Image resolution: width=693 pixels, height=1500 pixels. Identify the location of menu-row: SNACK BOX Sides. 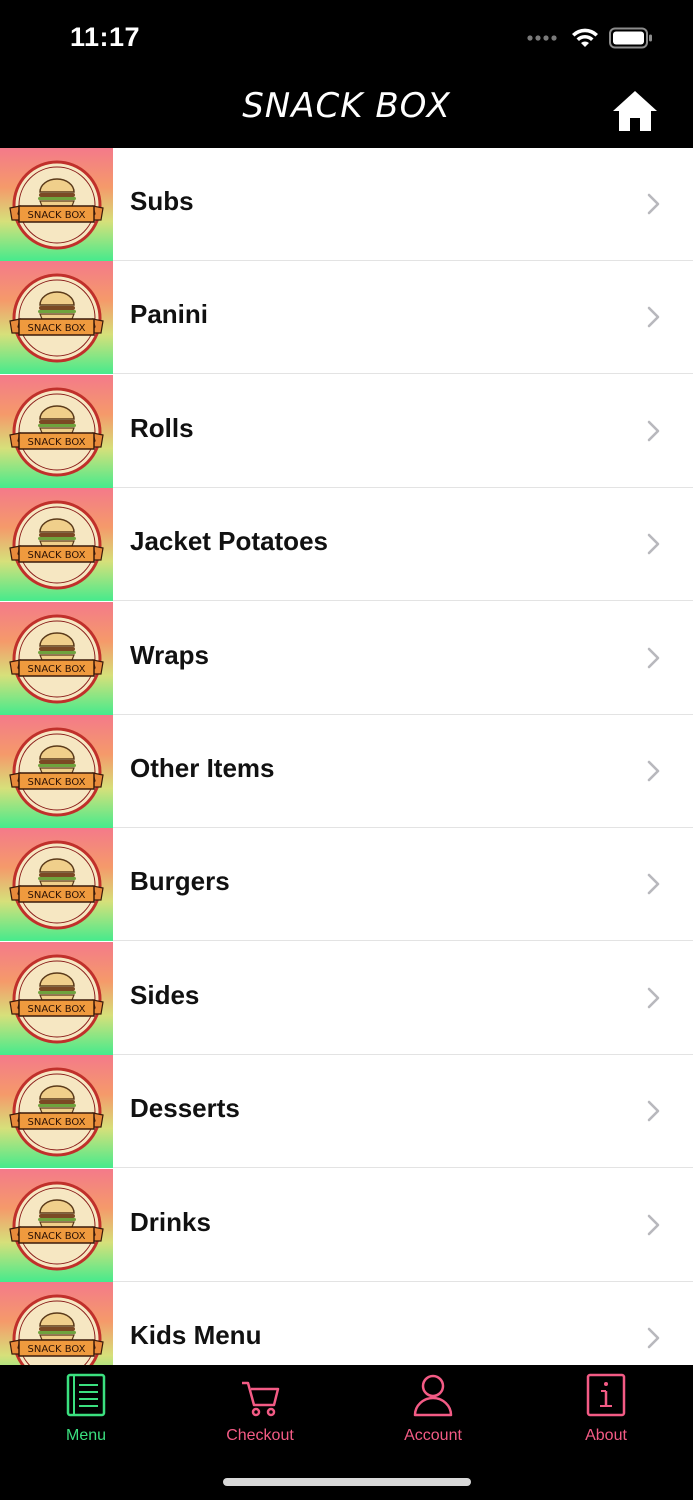
(346, 998).